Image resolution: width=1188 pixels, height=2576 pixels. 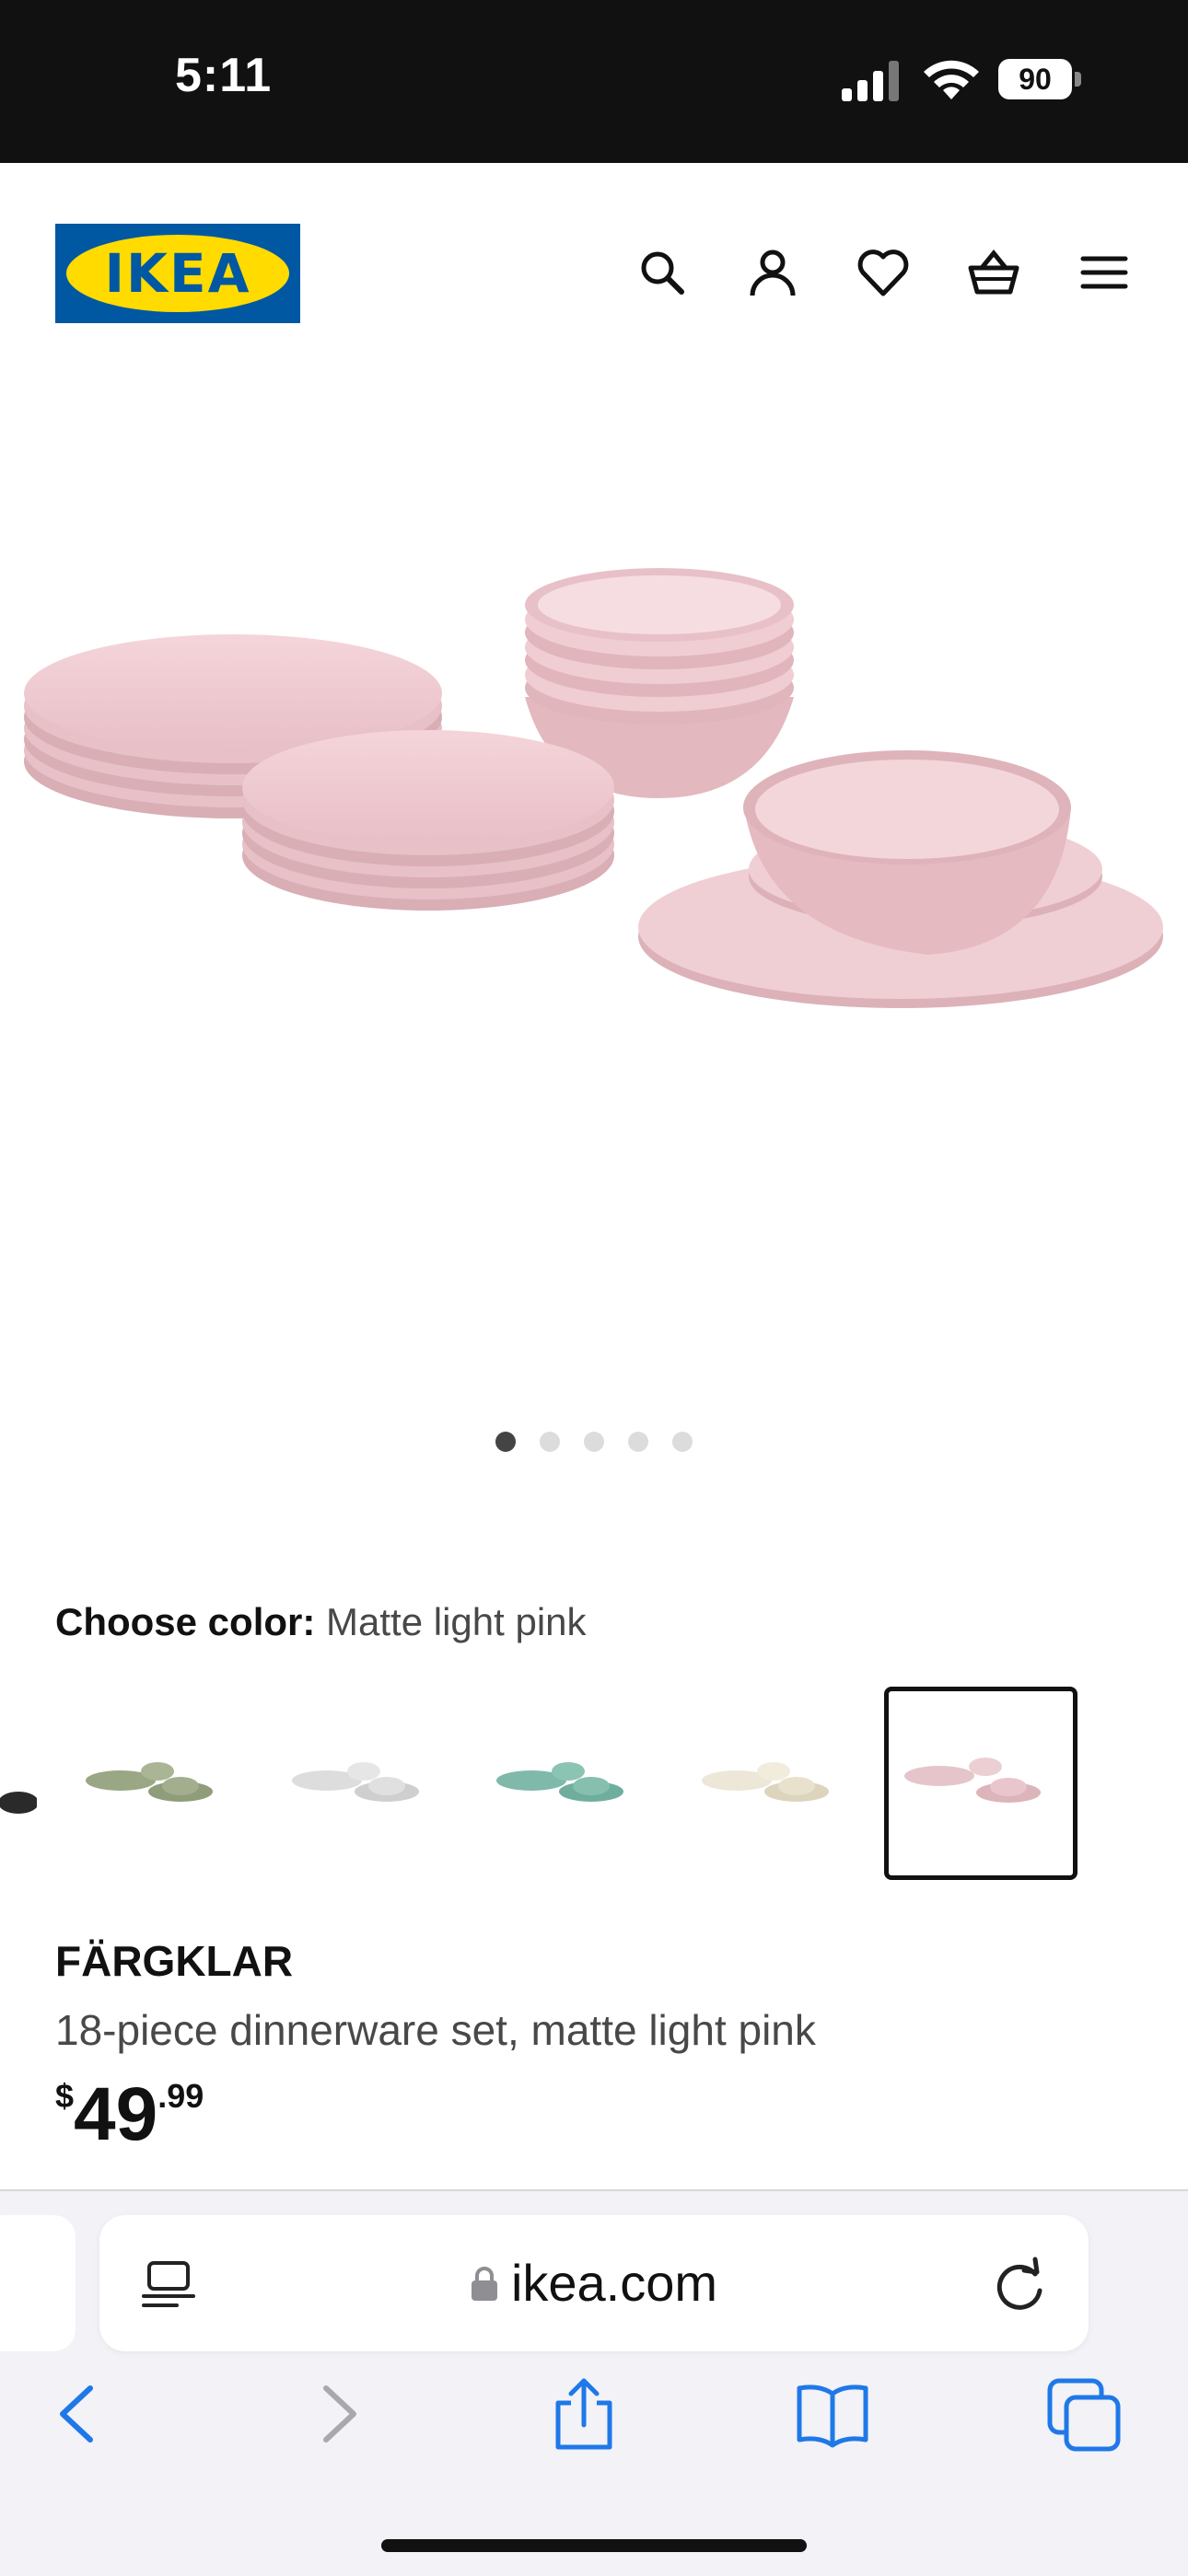 What do you see at coordinates (778, 1782) in the screenshot?
I see `color-swatch-beige` at bounding box center [778, 1782].